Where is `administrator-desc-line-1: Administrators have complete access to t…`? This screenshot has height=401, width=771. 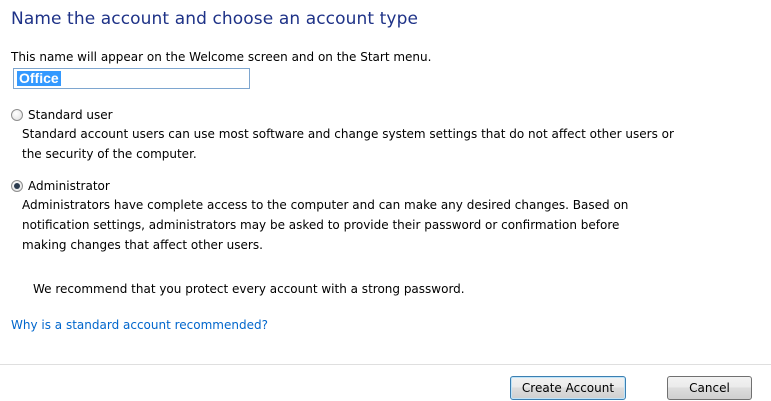
administrator-desc-line-1: Administrators have complete access to t… is located at coordinates (325, 205).